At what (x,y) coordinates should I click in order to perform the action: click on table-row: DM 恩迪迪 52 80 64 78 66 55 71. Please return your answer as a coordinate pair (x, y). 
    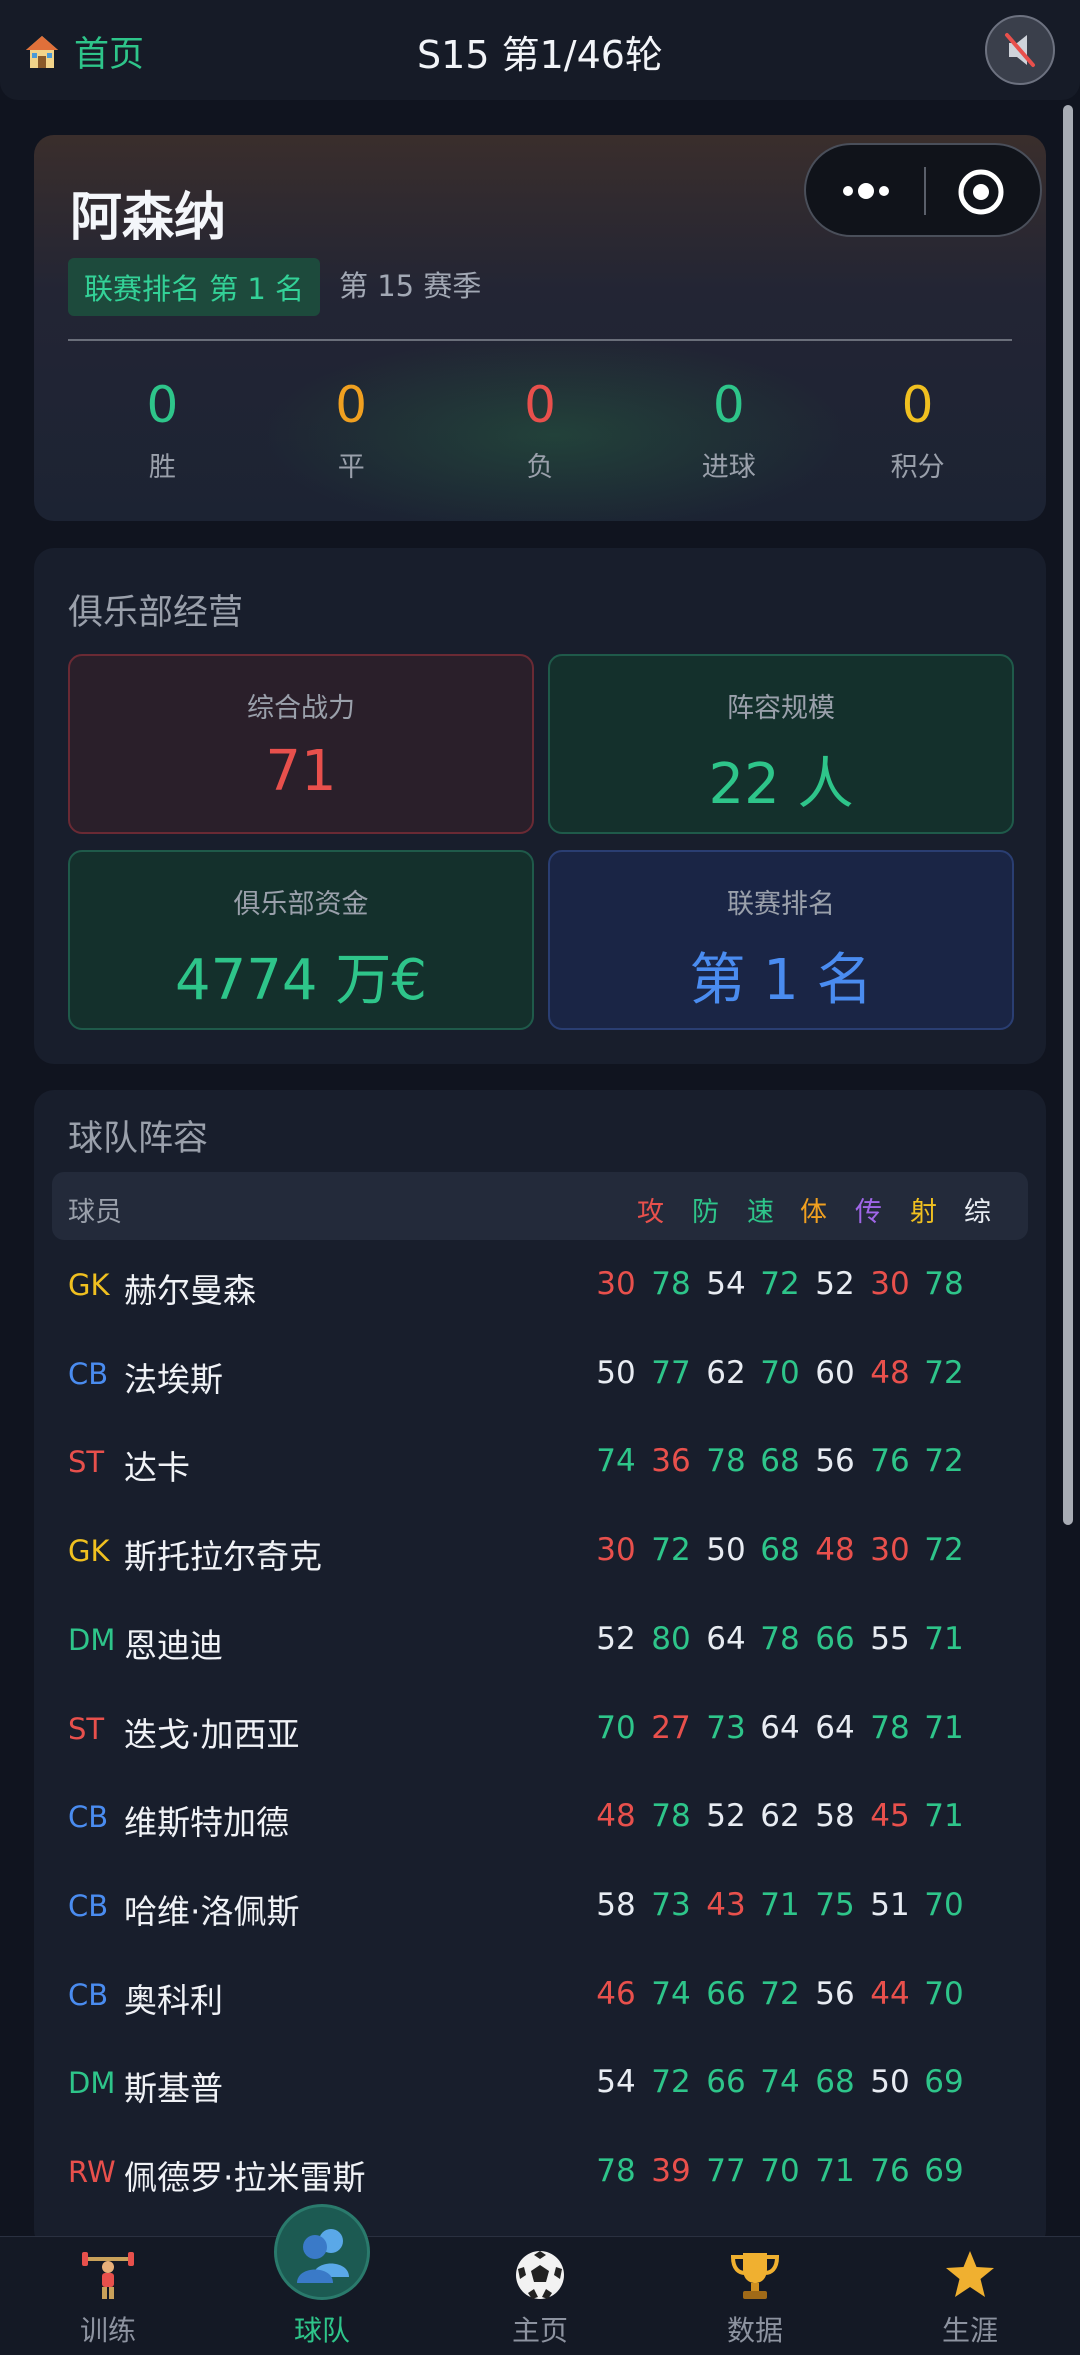
    Looking at the image, I should click on (540, 1643).